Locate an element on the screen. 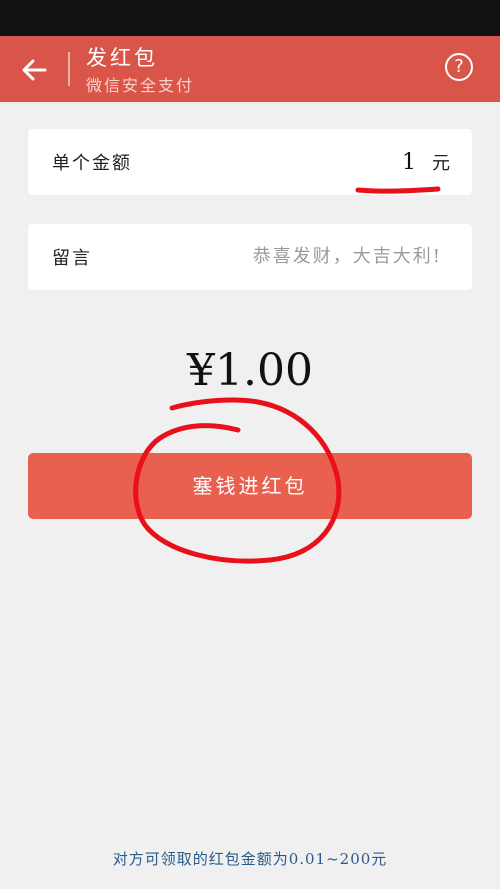  help-button: ? is located at coordinates (459, 67).